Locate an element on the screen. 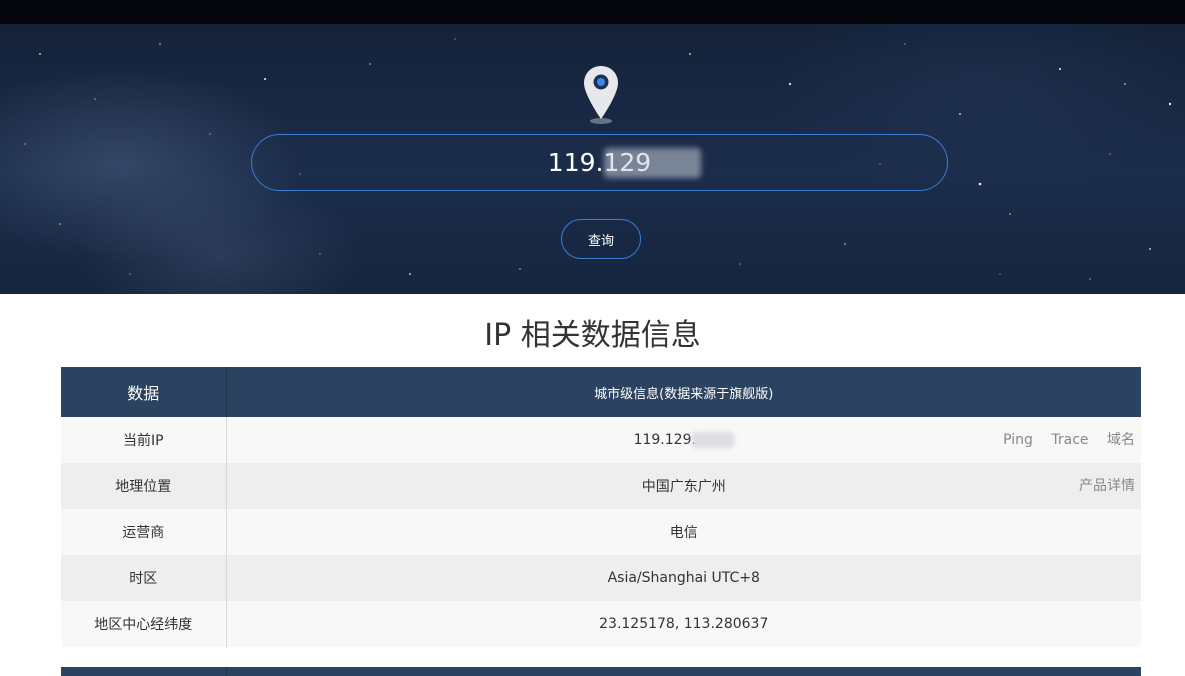 The image size is (1185, 676). table-row: 时区 Asia/Shanghai UTC+8 is located at coordinates (601, 578).